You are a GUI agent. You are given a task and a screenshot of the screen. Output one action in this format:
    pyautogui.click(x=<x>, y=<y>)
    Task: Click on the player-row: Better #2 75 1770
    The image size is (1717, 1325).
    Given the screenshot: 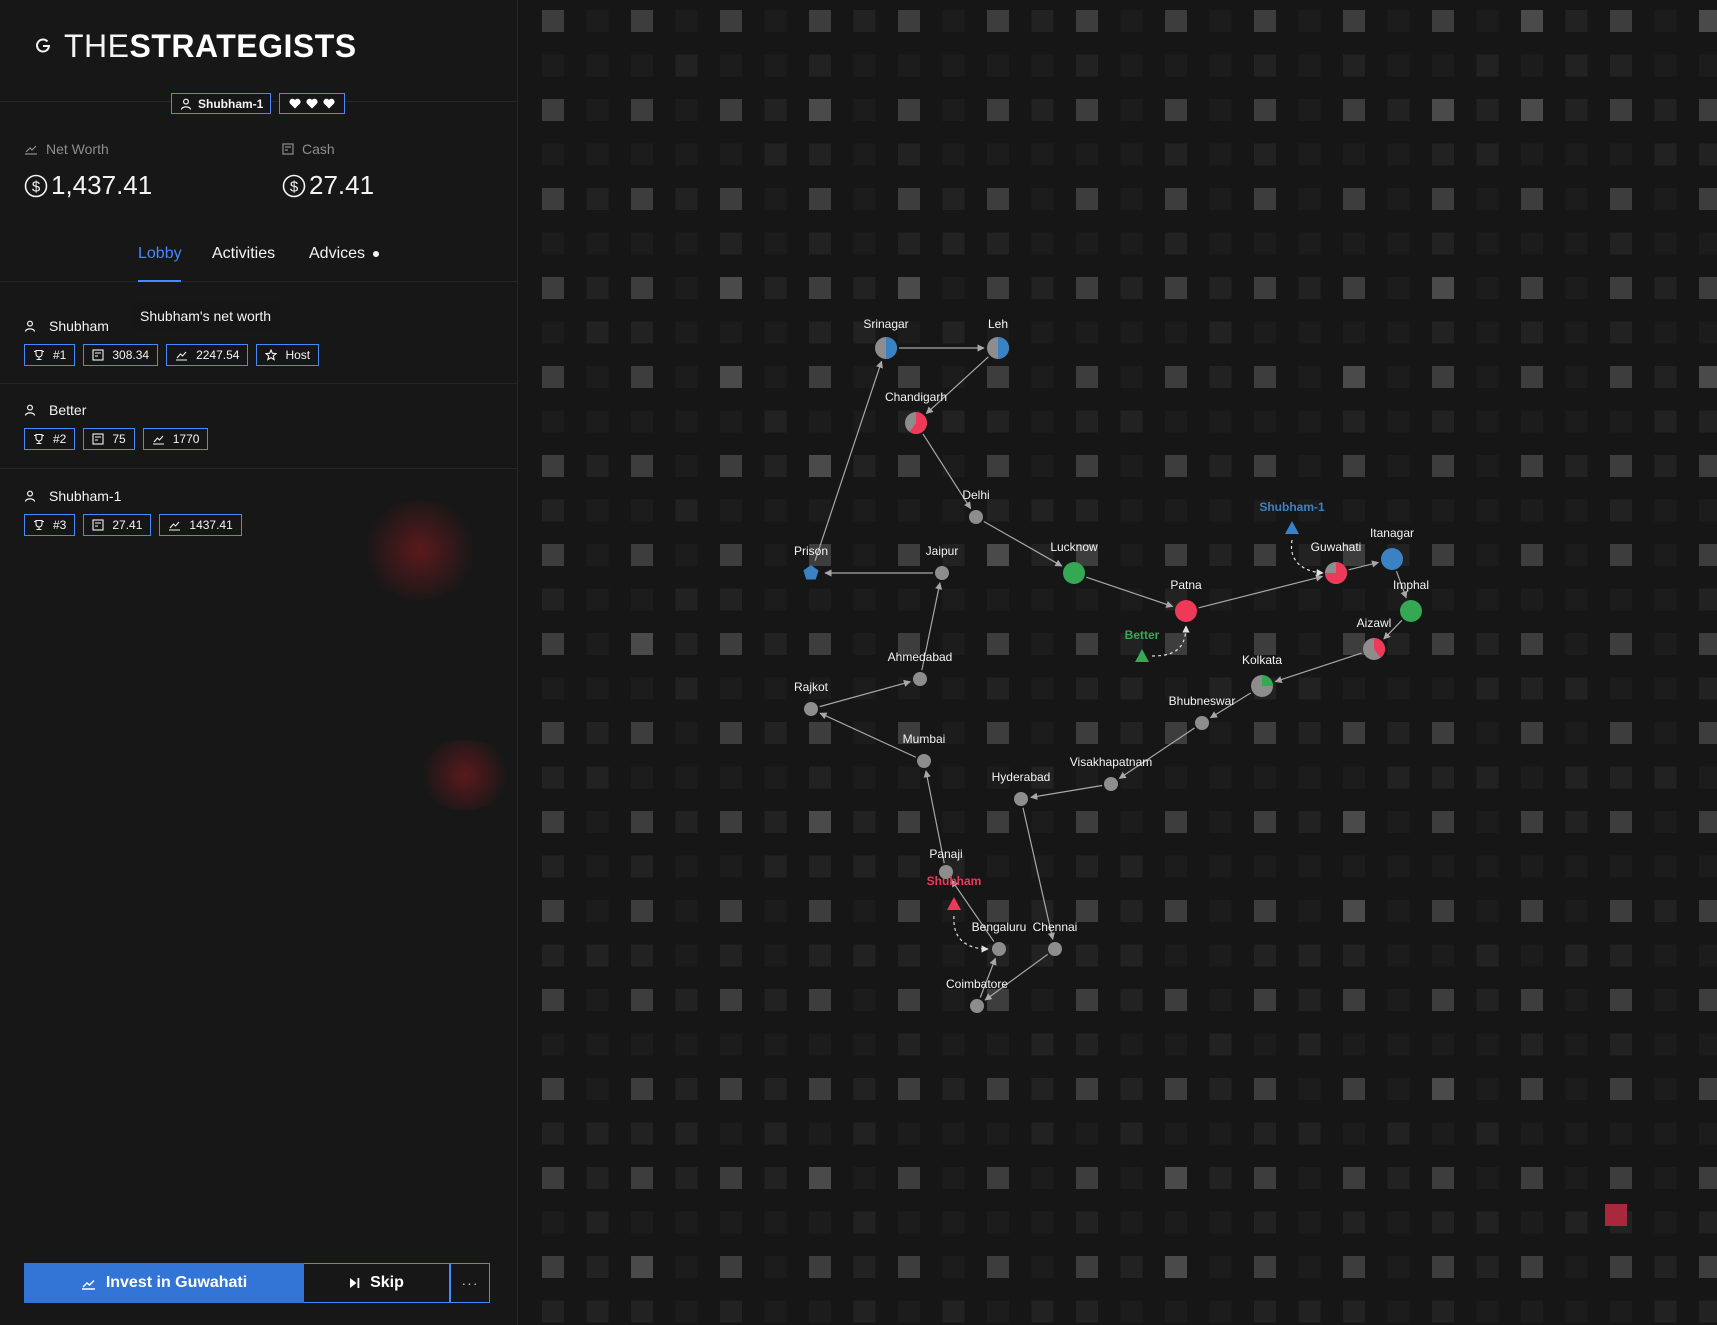 What is the action you would take?
    pyautogui.click(x=259, y=434)
    